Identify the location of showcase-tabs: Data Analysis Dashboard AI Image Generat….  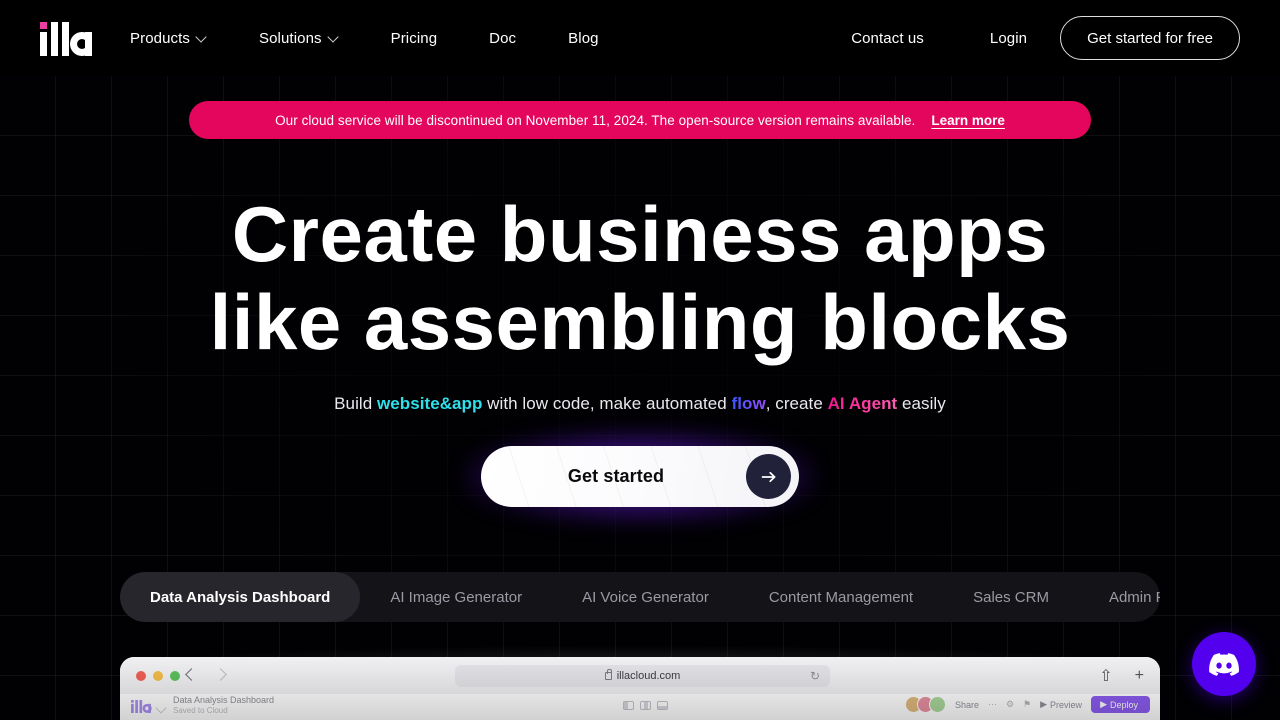
(640, 597).